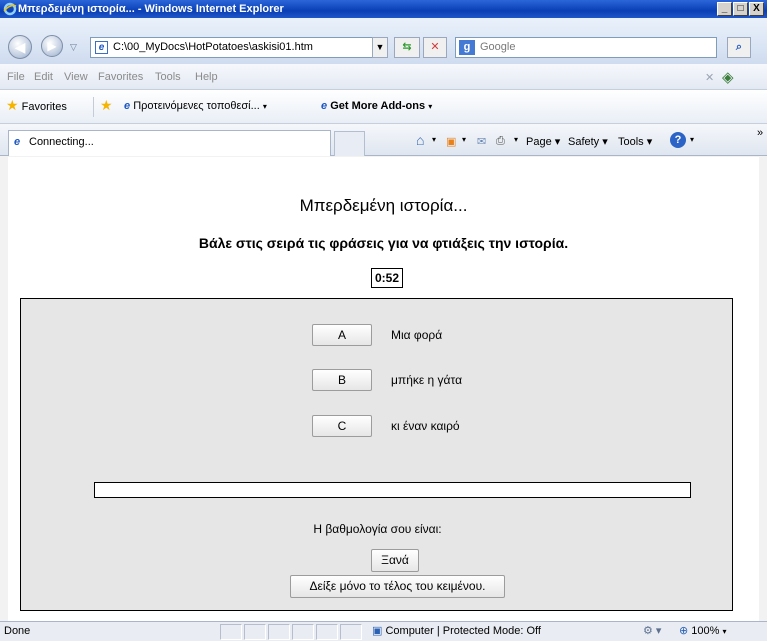 Image resolution: width=767 pixels, height=641 pixels. Describe the element at coordinates (76, 77) in the screenshot. I see `menu-view: View` at that location.